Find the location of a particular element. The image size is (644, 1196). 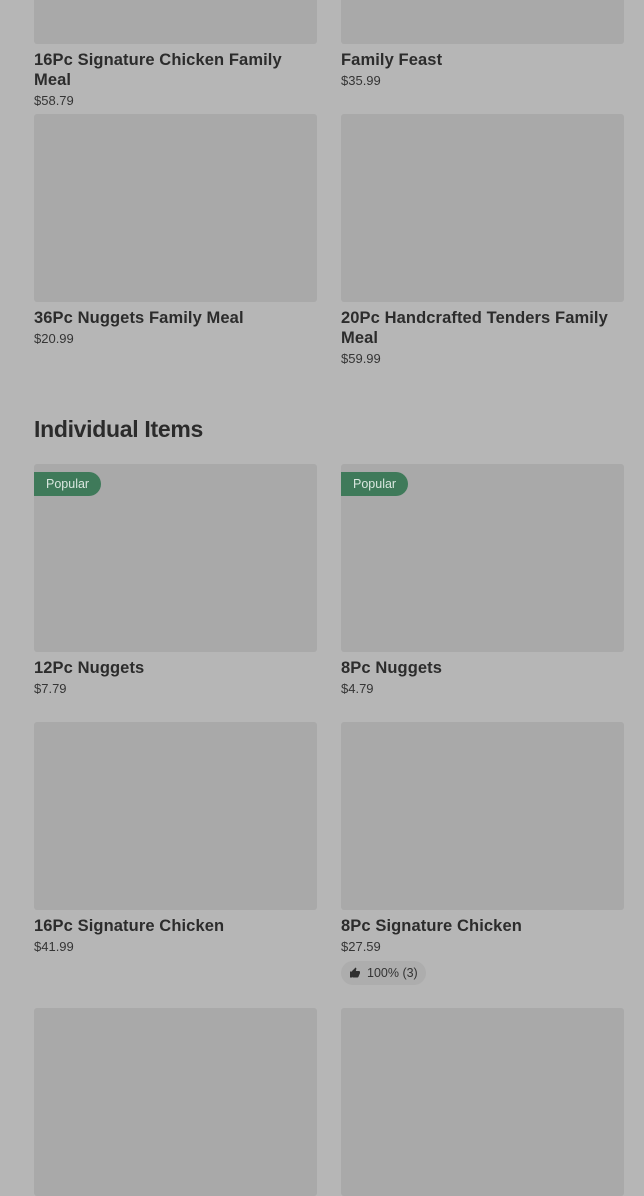

menu-item-card: Popular 8Pc Nuggets $4.79 is located at coordinates (482, 580).